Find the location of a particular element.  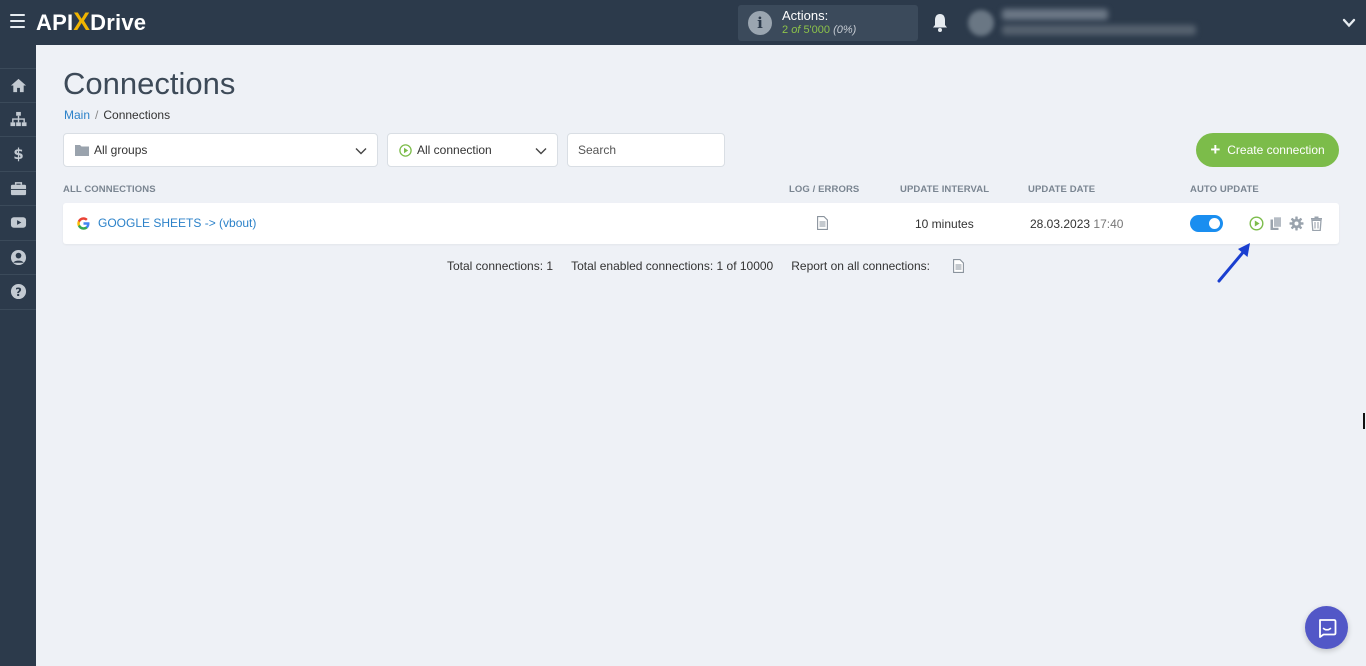

actions-counter: i Actions: 2 of 5'000 (0%) is located at coordinates (828, 23).